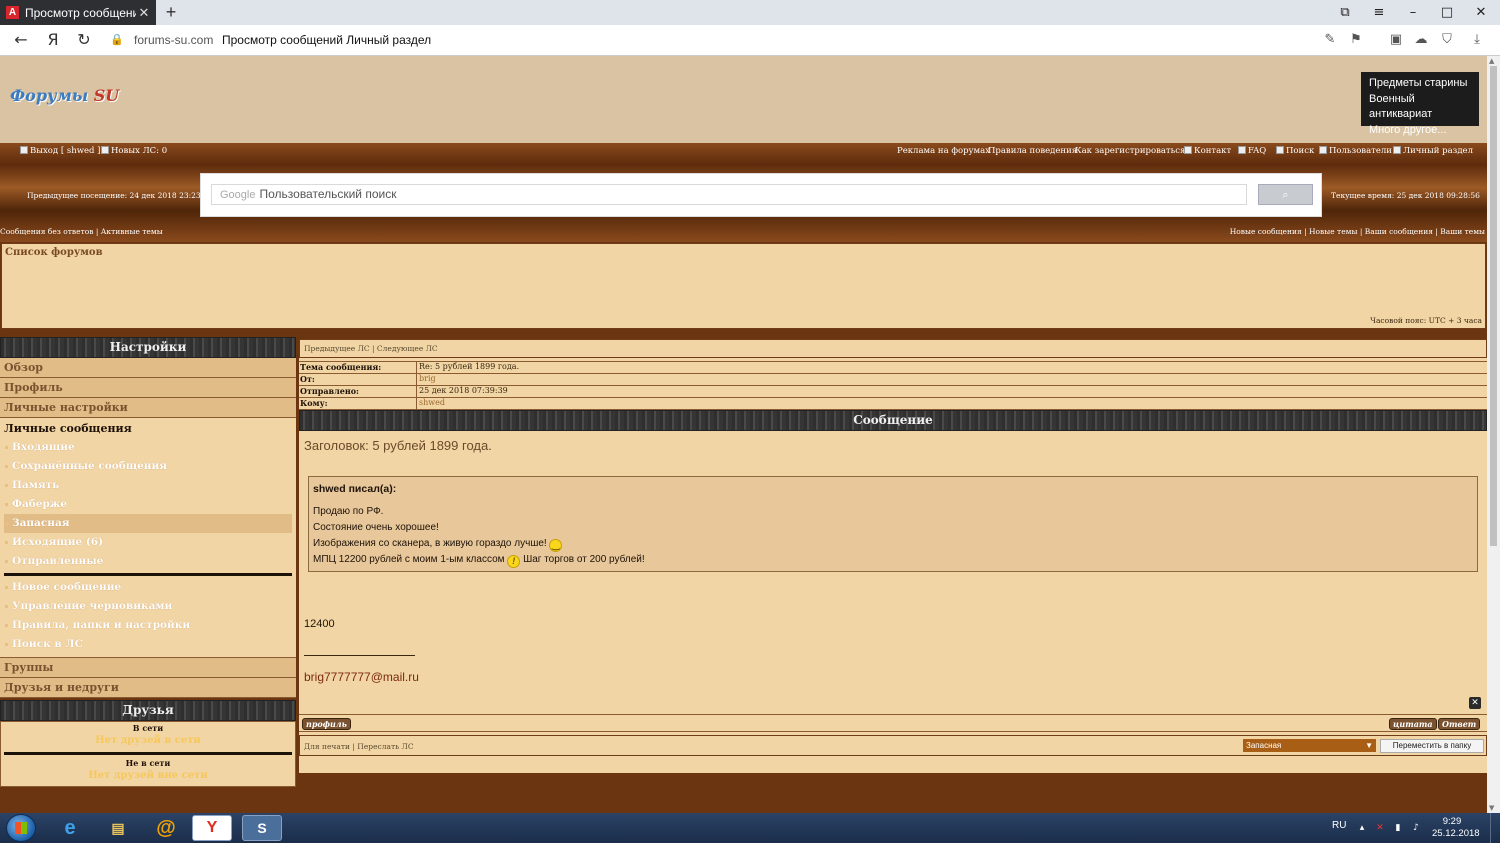 The image size is (1500, 843). What do you see at coordinates (1252, 151) in the screenshot?
I see `faq-link: FAQ` at bounding box center [1252, 151].